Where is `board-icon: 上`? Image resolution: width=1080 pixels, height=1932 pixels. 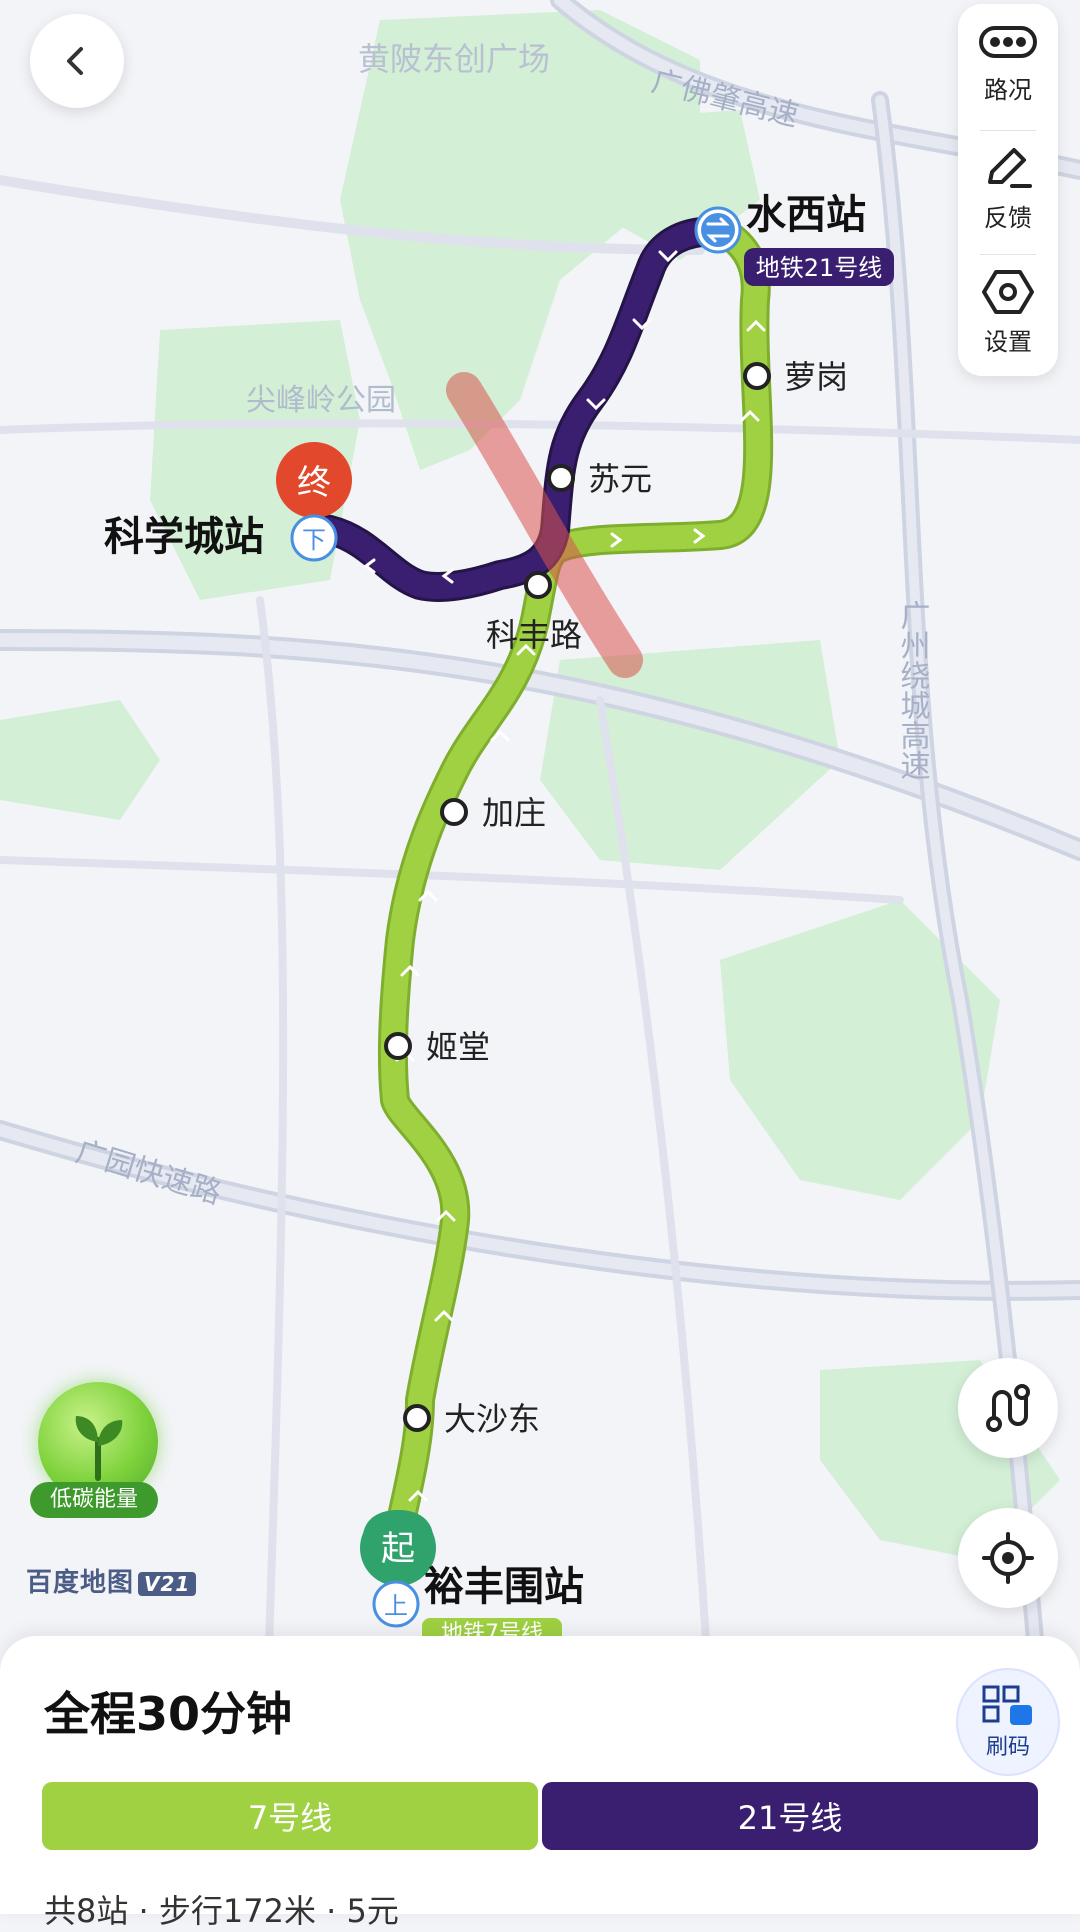
board-icon: 上 is located at coordinates (396, 1606).